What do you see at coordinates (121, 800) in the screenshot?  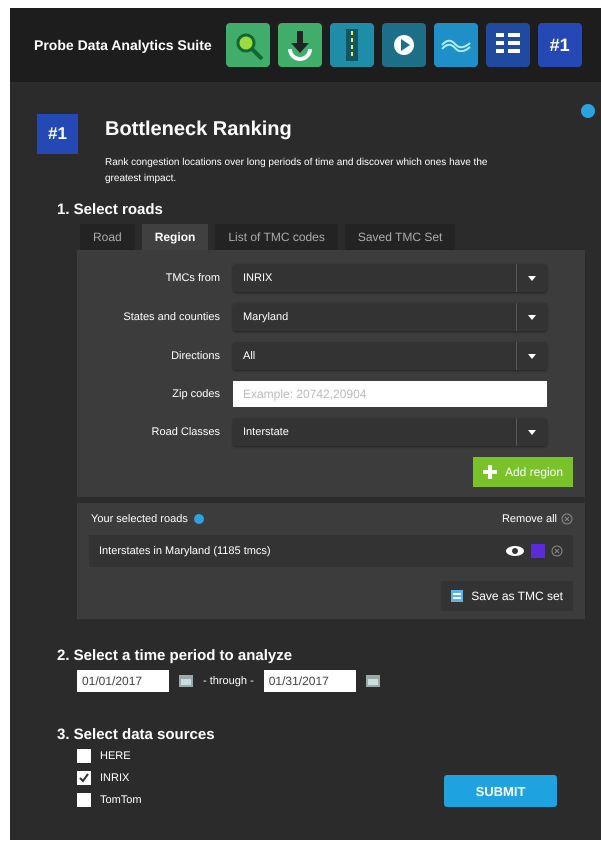 I see `checkbox-label: TomTom` at bounding box center [121, 800].